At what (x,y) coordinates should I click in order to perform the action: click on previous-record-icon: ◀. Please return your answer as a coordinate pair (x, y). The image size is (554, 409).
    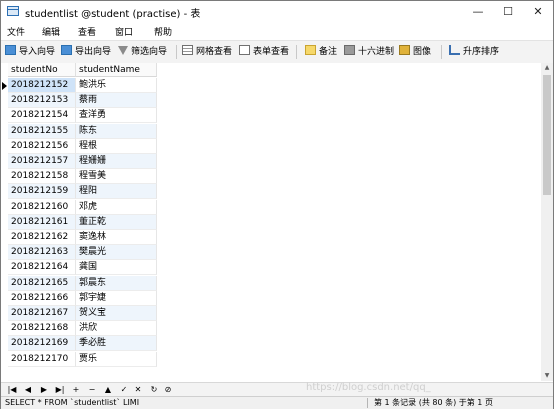
    Looking at the image, I should click on (28, 389).